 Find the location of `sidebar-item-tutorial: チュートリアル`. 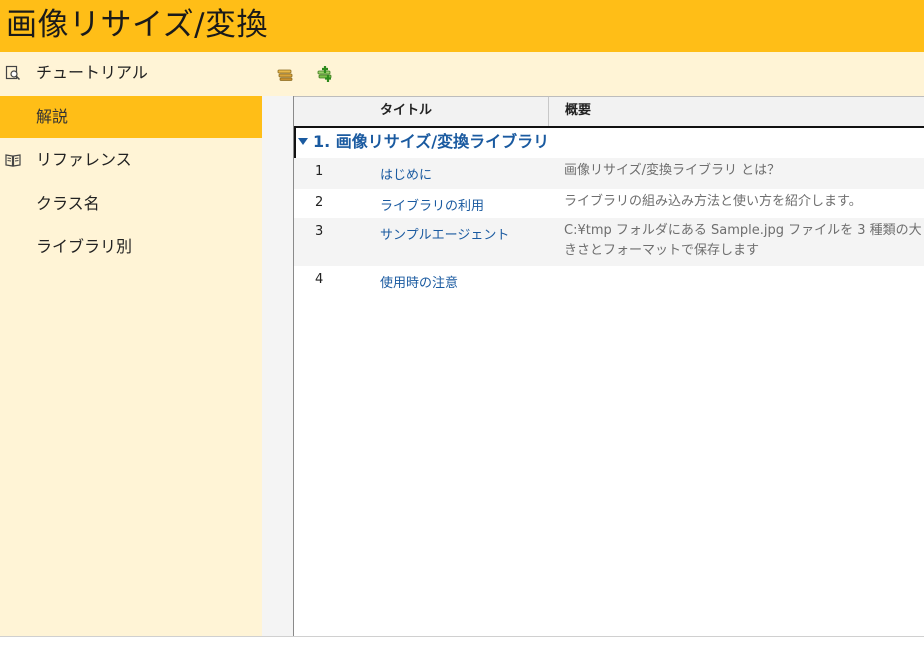

sidebar-item-tutorial: チュートリアル is located at coordinates (131, 73).